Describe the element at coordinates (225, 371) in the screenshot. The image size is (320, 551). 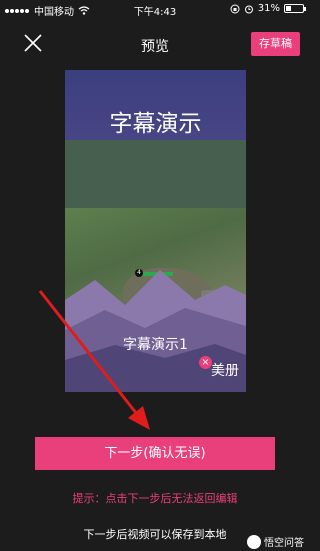
I see `watermark-label: 美册` at that location.